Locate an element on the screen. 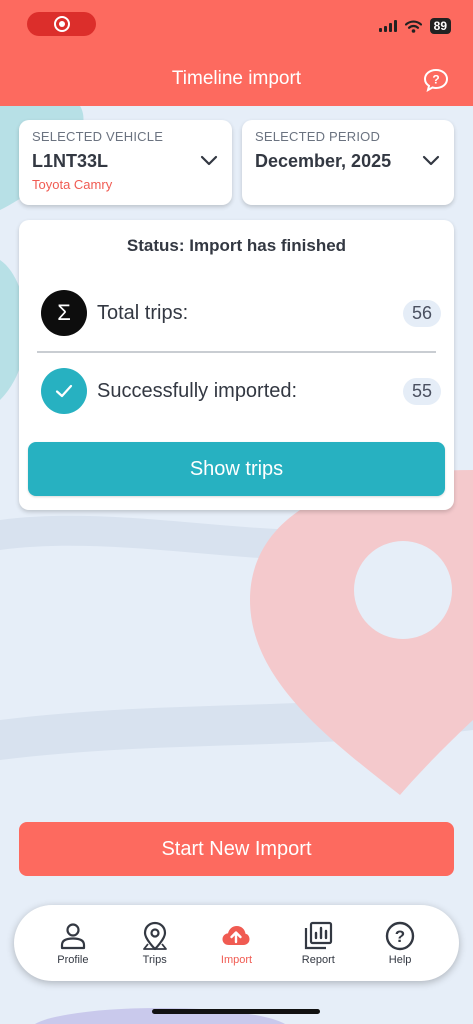 The height and width of the screenshot is (1024, 473). nav-item-label: Report is located at coordinates (318, 960).